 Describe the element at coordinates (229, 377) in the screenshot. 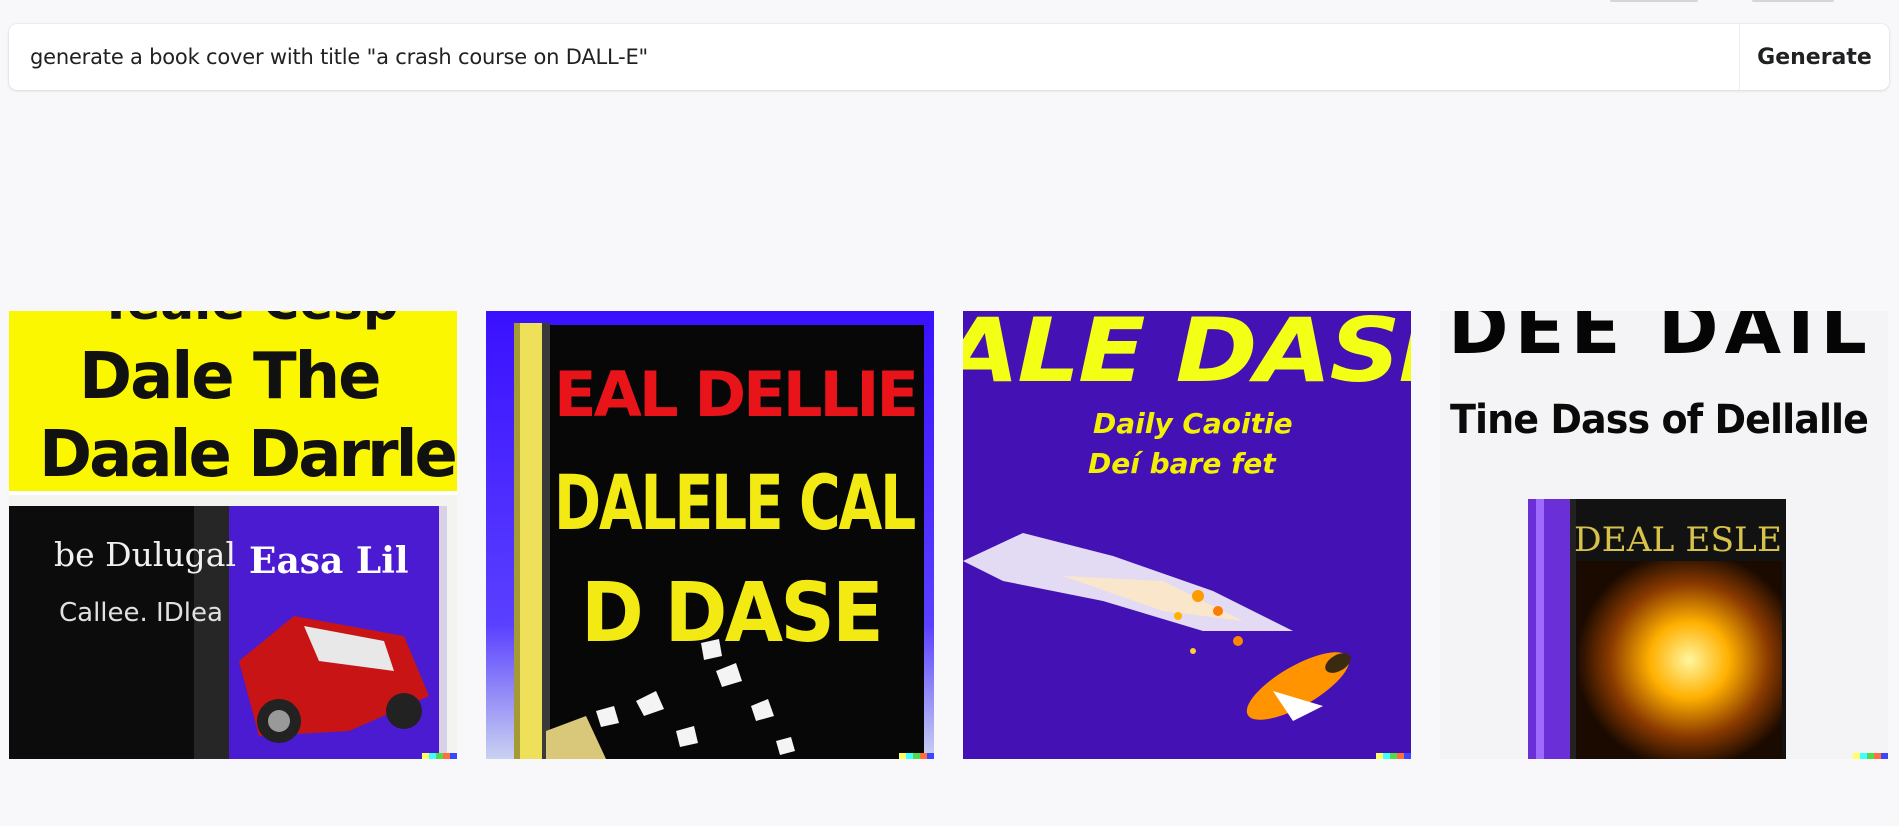

I see `cover-text: Dale The` at that location.